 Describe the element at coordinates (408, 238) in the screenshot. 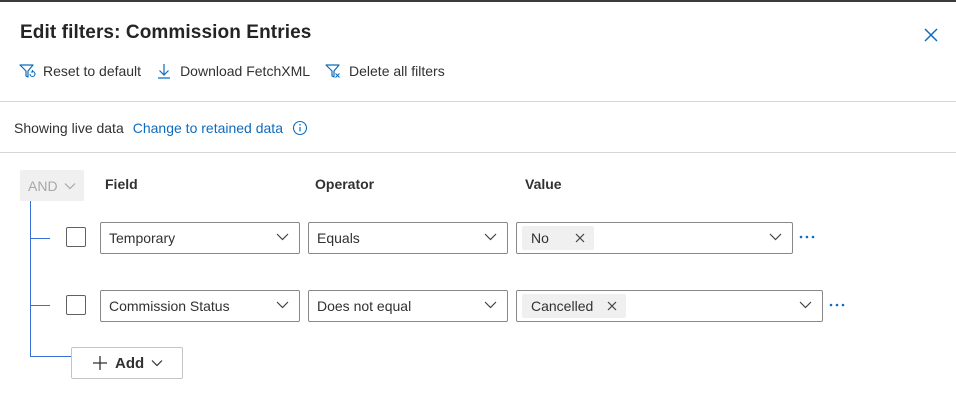

I see `row-1-operator-dropdown: Equals` at that location.